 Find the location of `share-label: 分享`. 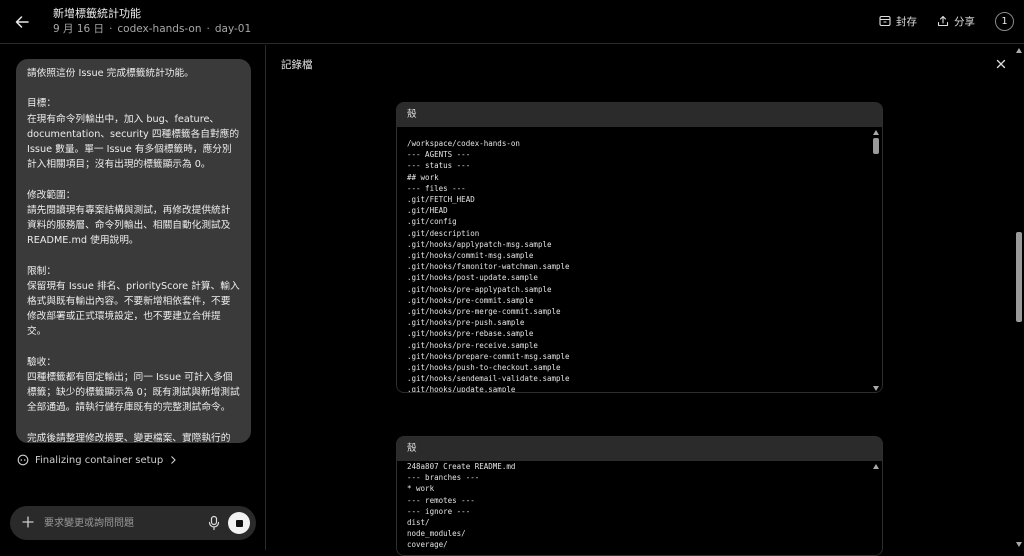

share-label: 分享 is located at coordinates (964, 21).